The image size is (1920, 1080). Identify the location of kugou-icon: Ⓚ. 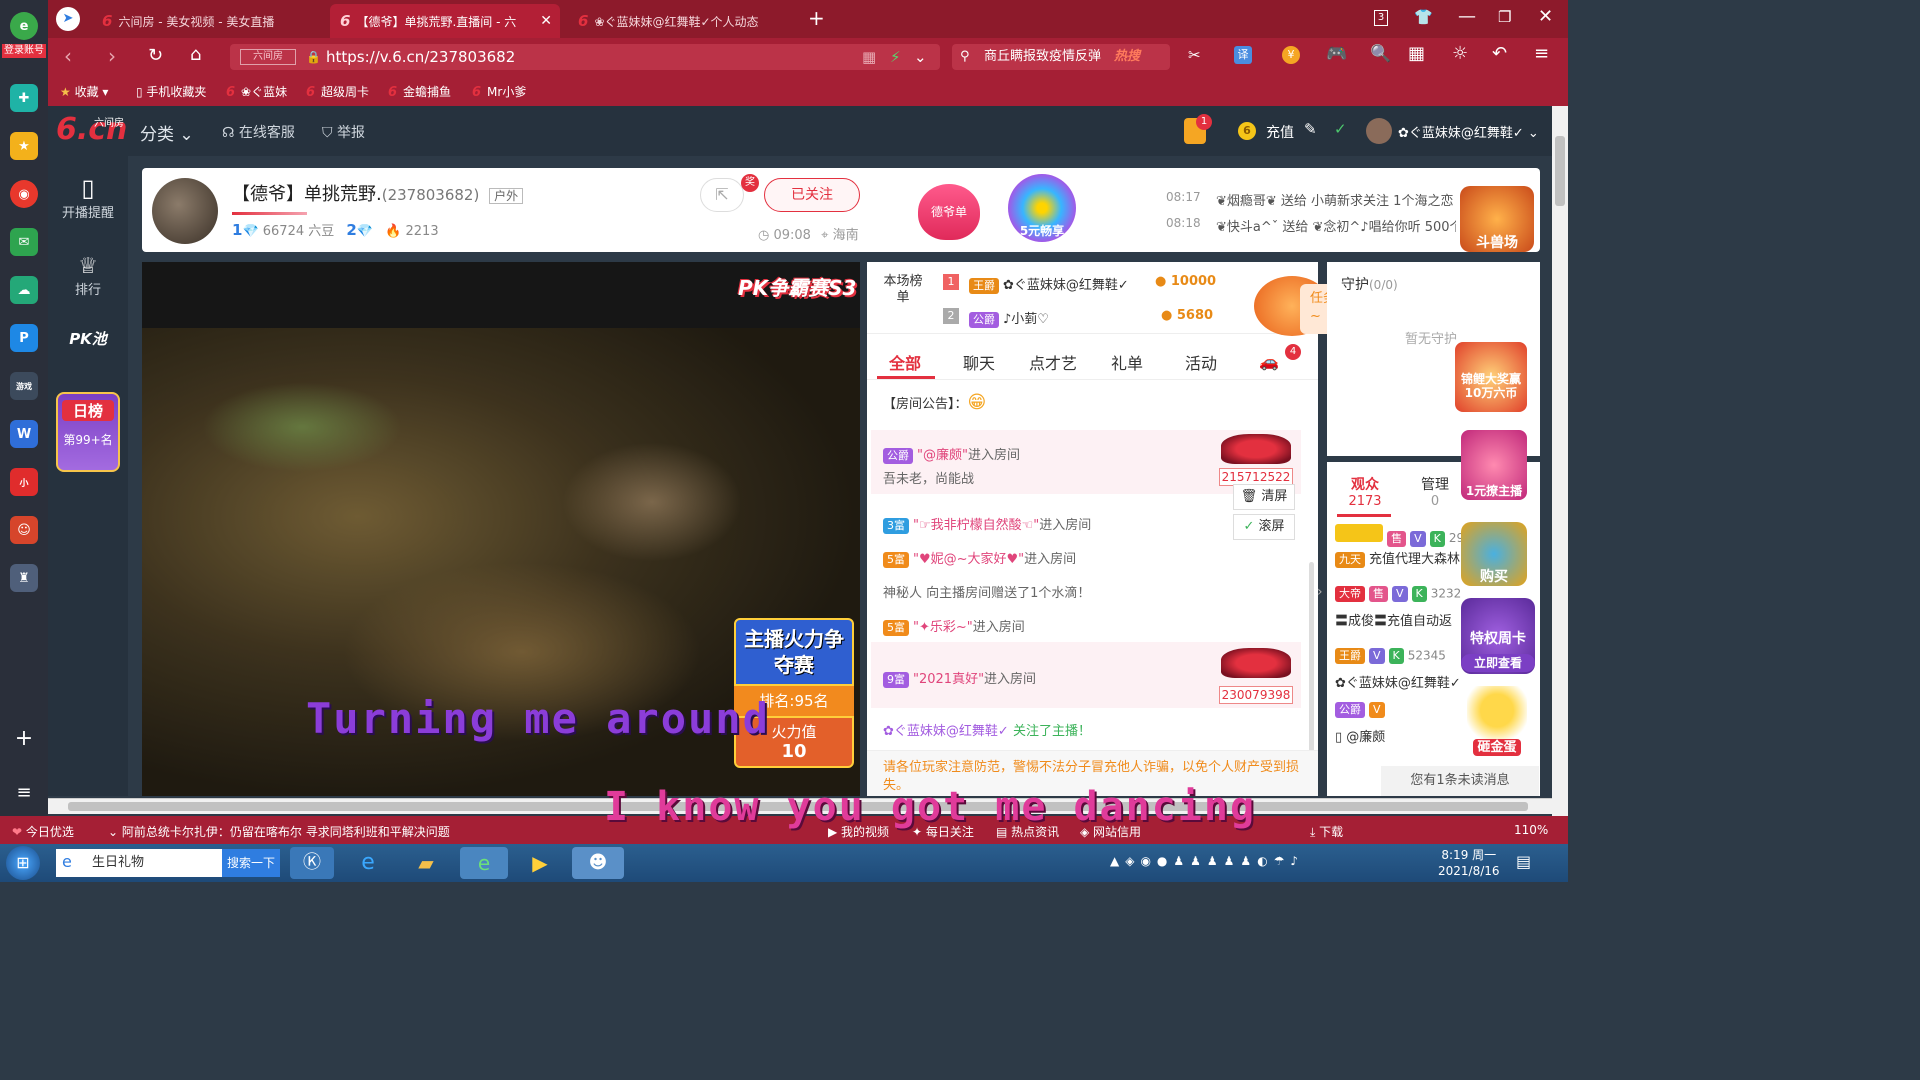
(312, 863).